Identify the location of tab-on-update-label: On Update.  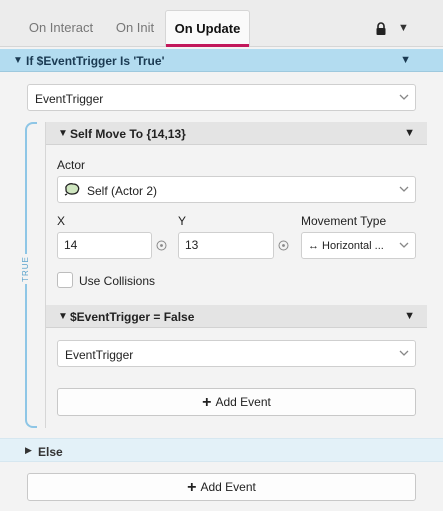
(207, 28).